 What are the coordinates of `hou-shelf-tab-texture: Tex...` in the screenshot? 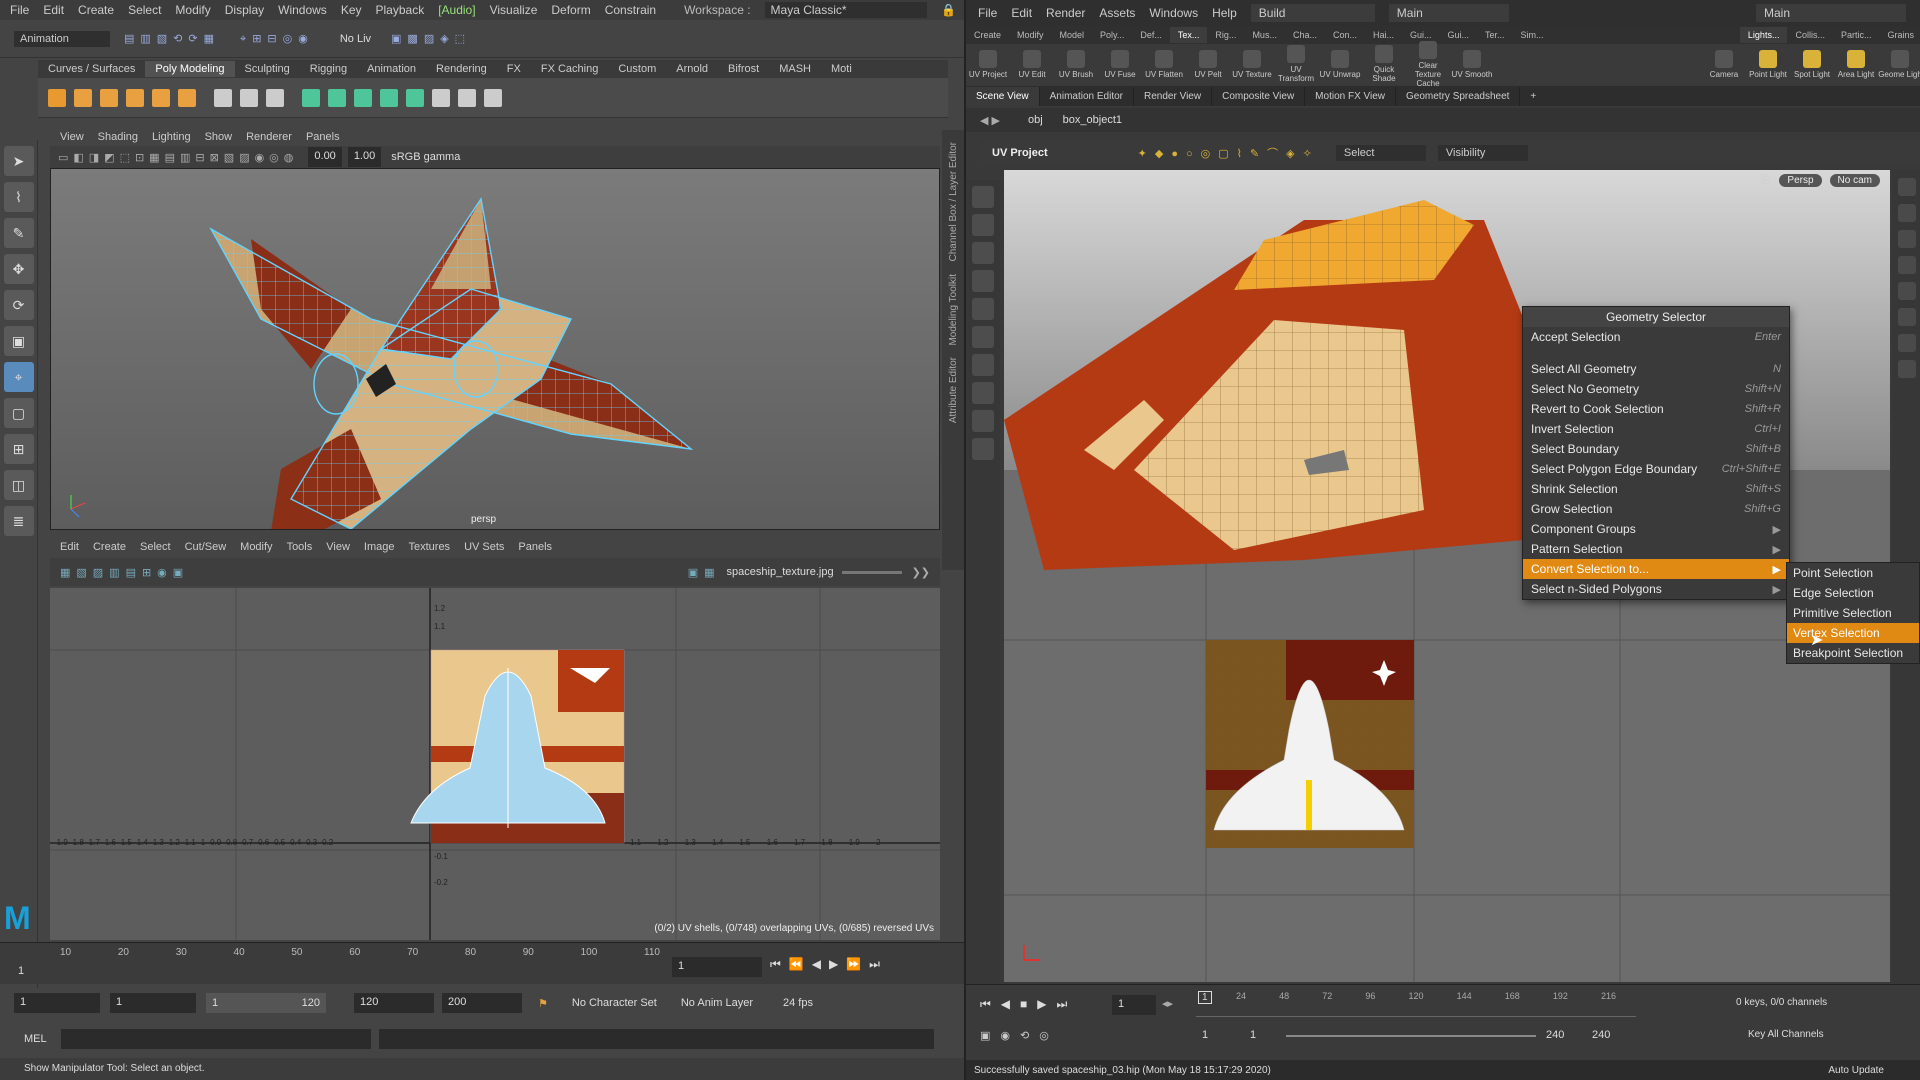 It's located at (1188, 35).